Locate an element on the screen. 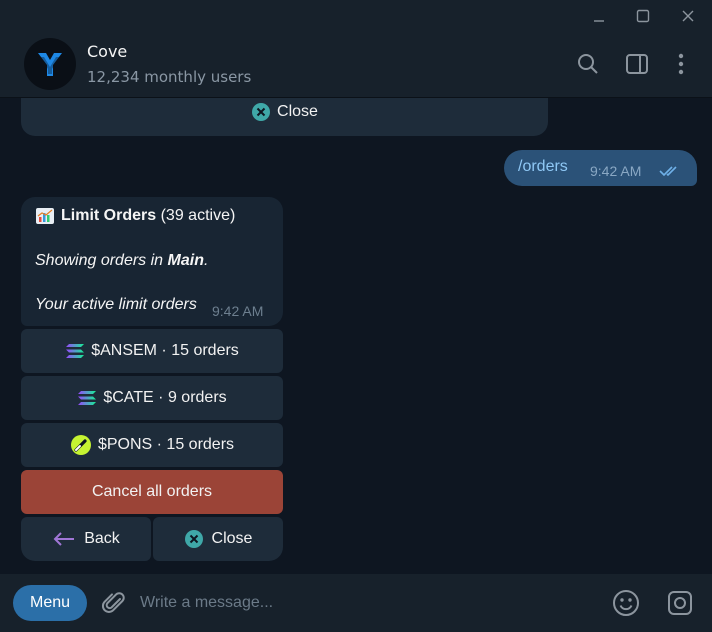 This screenshot has width=712, height=632. token-pons-button: $PONS · 15 orders is located at coordinates (152, 445).